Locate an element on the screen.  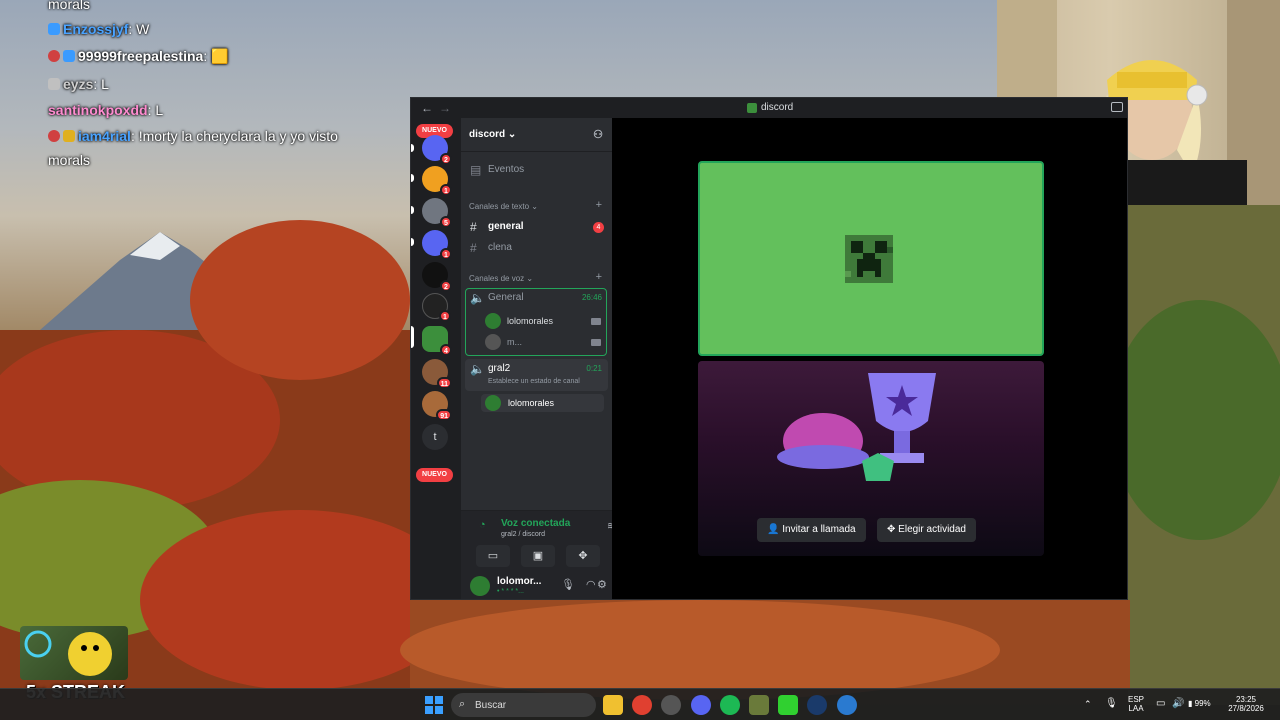
settings-gear-icon: ⚙ is located at coordinates (602, 584).